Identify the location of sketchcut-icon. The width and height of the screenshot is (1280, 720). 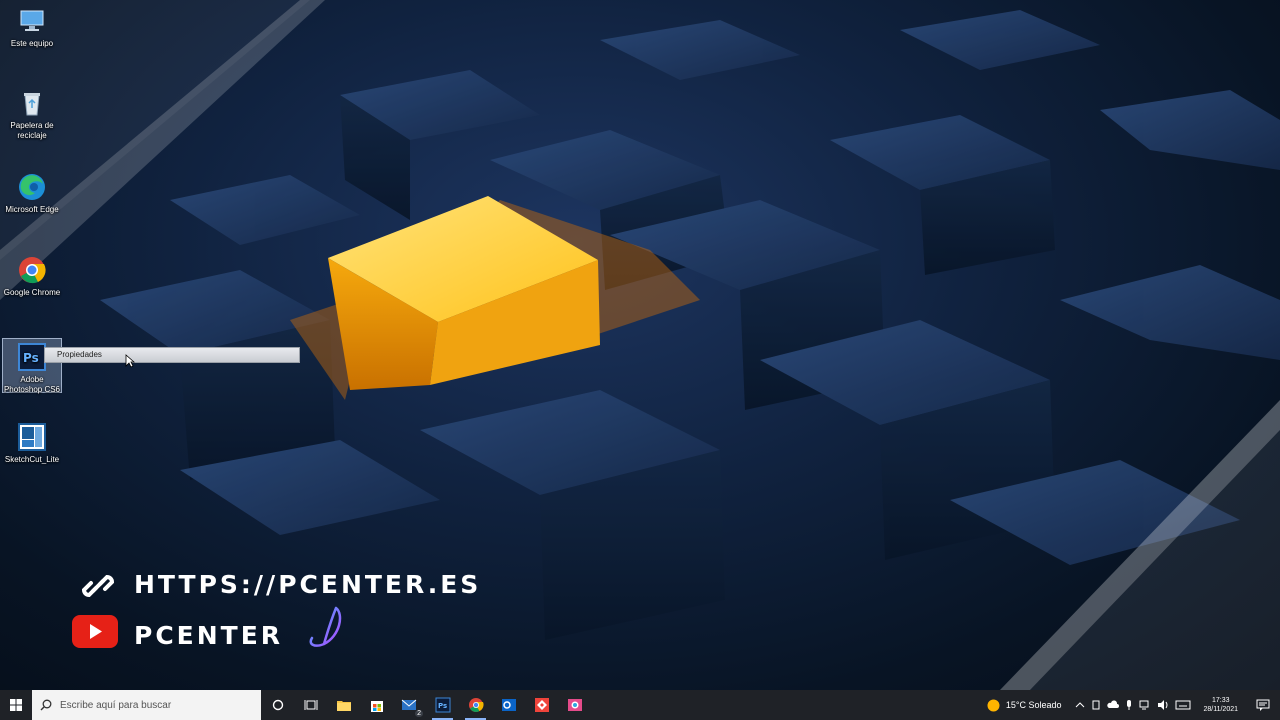
(32, 437).